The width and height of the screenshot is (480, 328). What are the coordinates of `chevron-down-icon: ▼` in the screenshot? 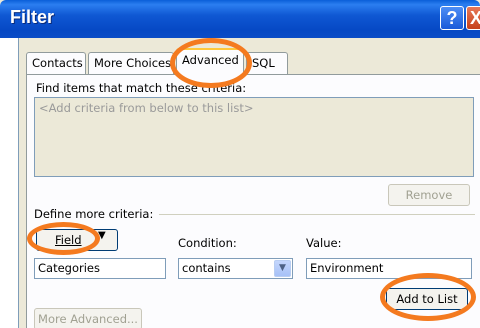 It's located at (282, 268).